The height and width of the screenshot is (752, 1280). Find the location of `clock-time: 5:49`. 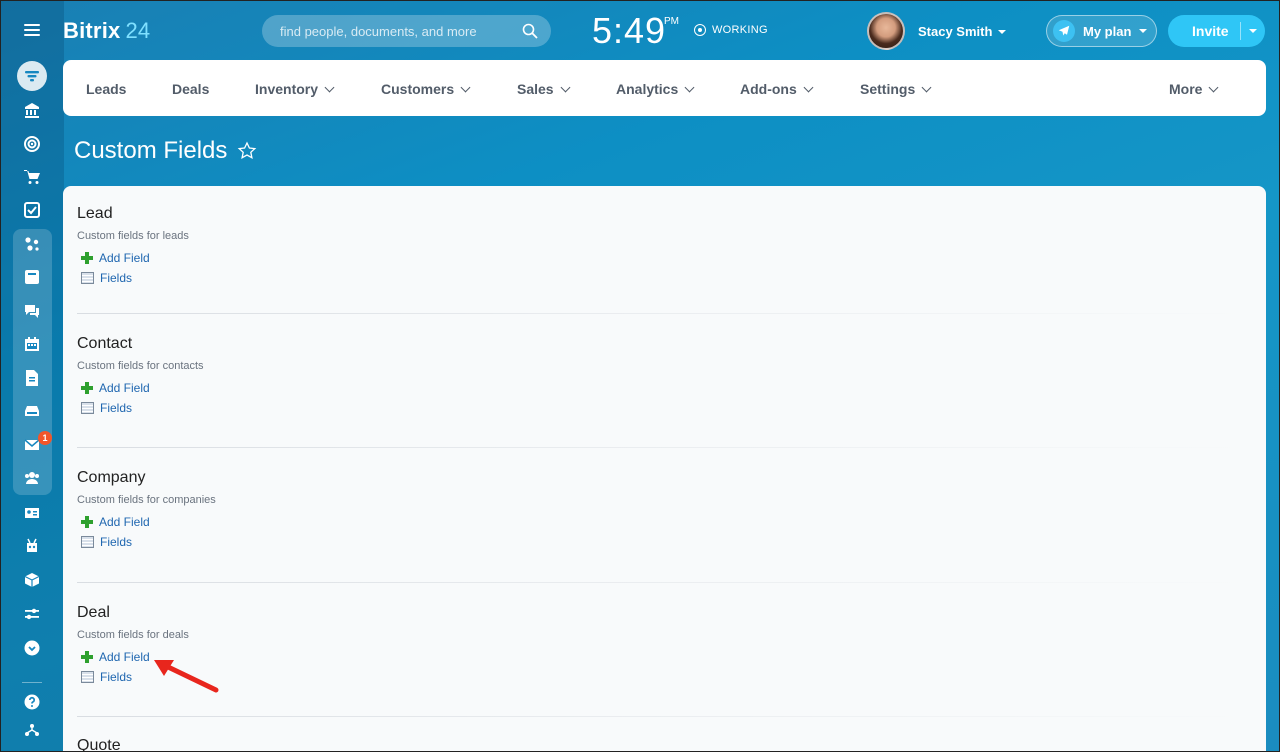

clock-time: 5:49 is located at coordinates (629, 31).